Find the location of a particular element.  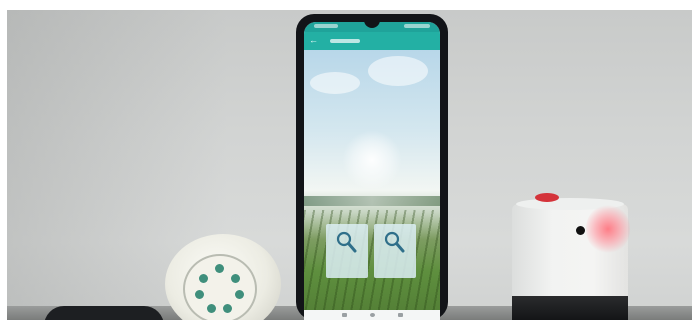

status-time is located at coordinates (326, 26).